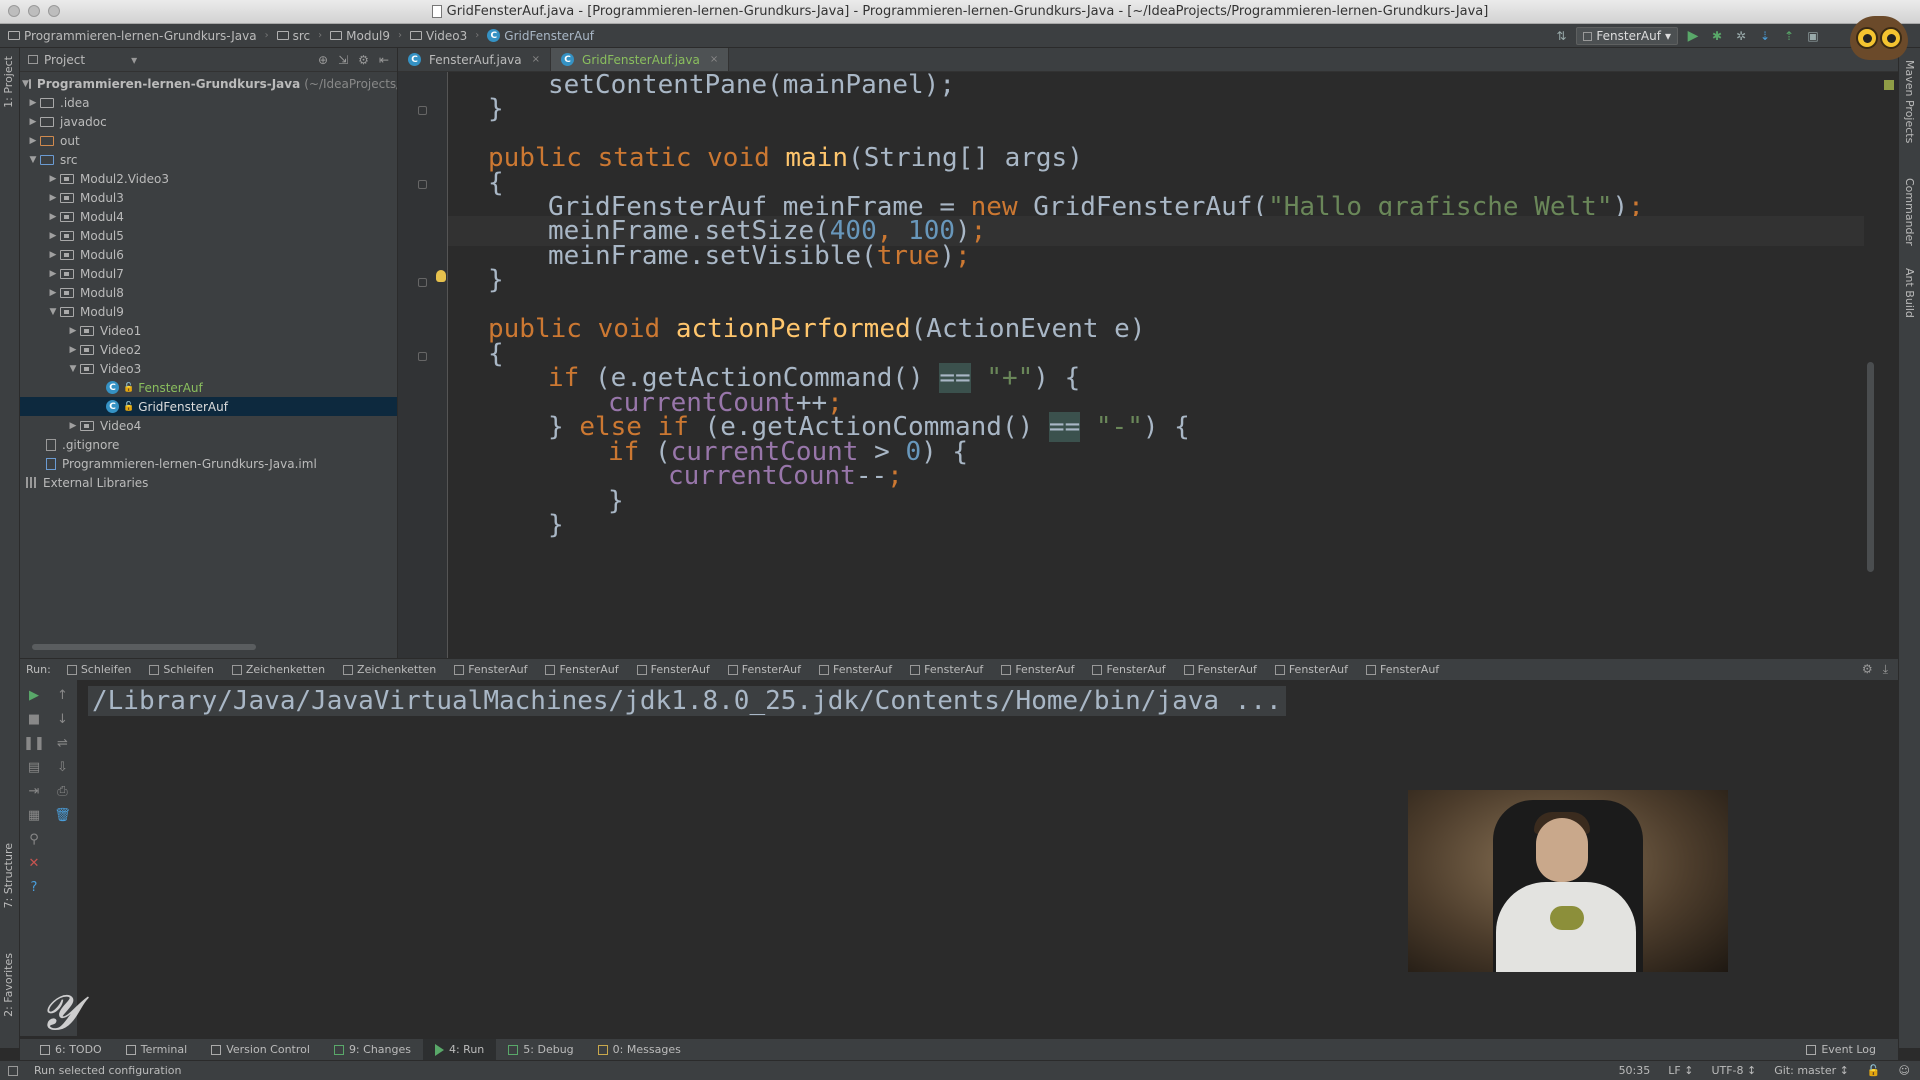 This screenshot has width=1920, height=1080. Describe the element at coordinates (540, 1050) in the screenshot. I see `debug-tool-button: 5: Debug` at that location.